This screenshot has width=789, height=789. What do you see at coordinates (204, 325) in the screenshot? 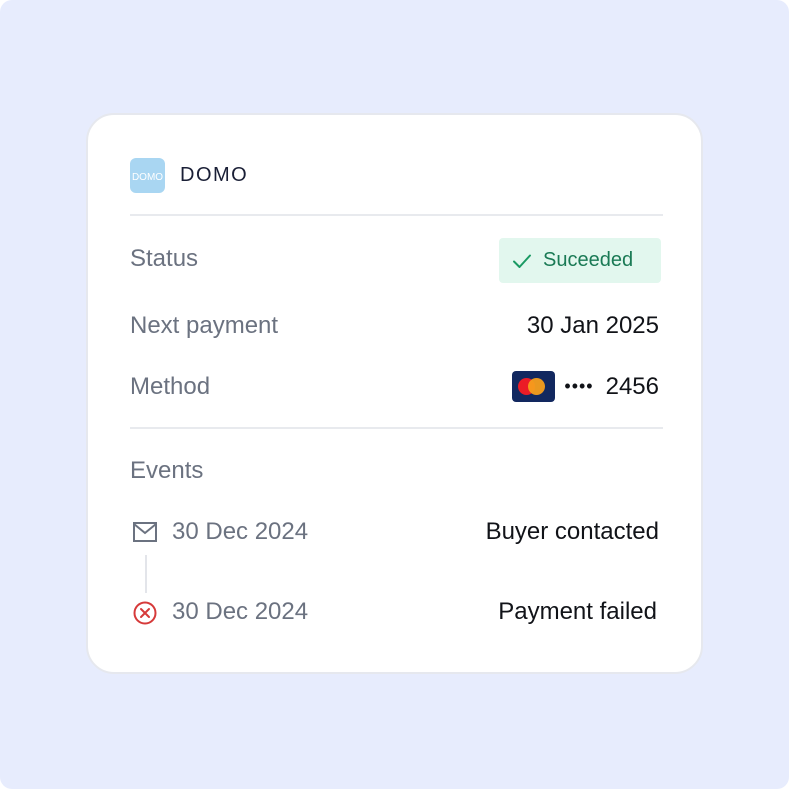
I see `next-payment-label: Next payment` at bounding box center [204, 325].